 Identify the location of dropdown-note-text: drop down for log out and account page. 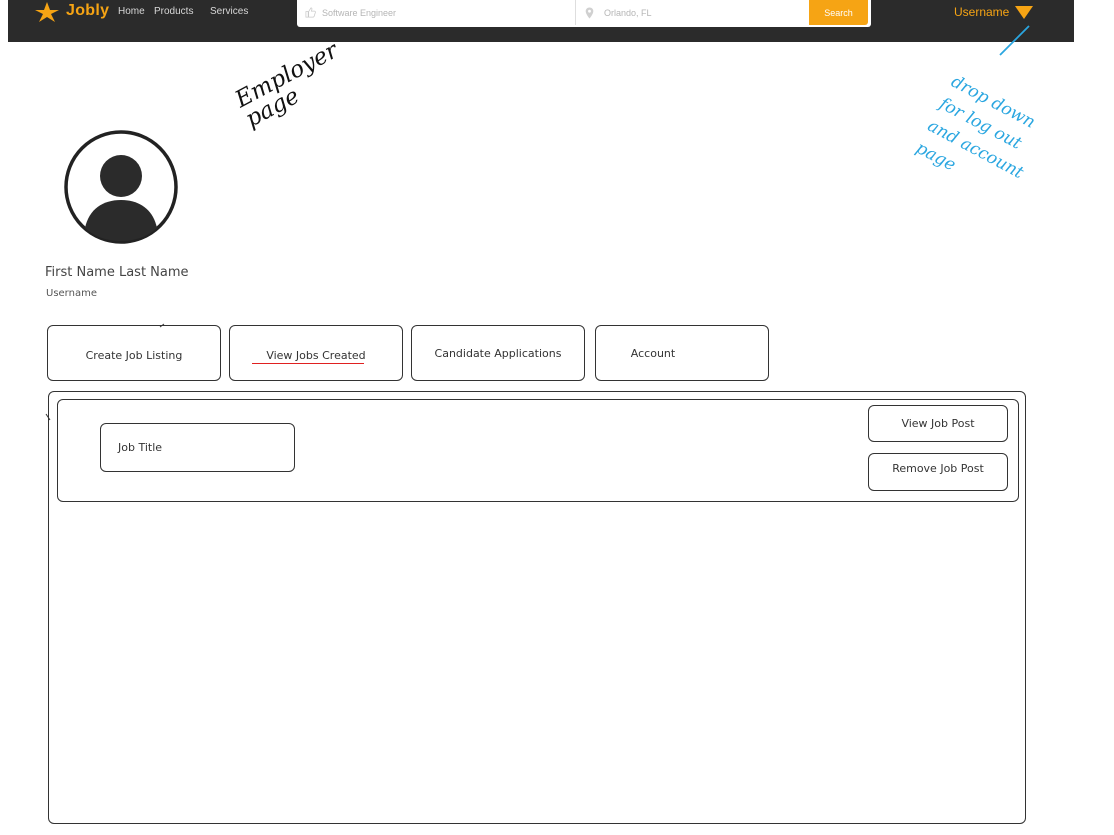
(975, 127).